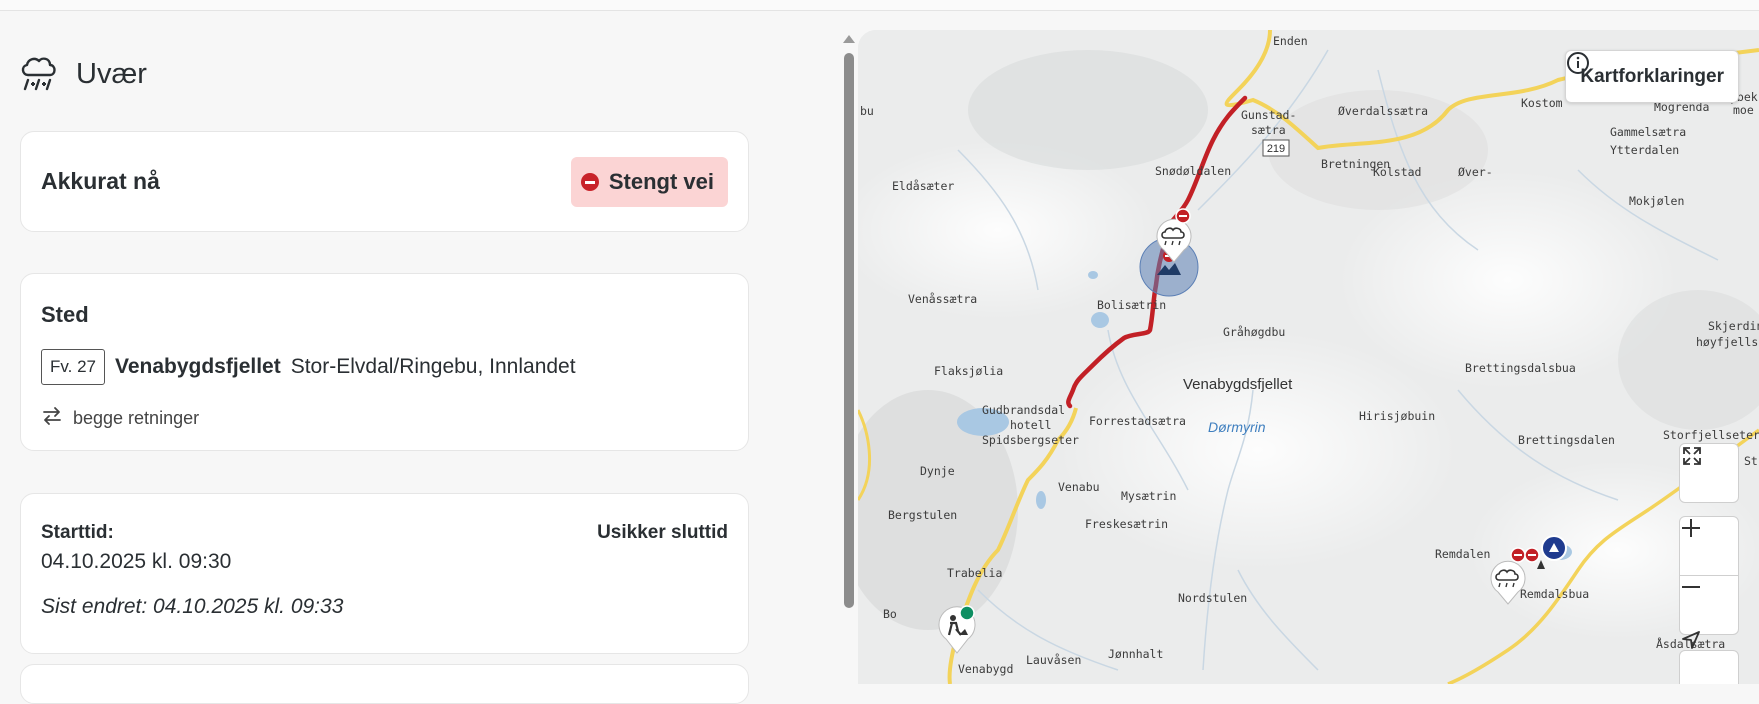 This screenshot has width=1759, height=704. Describe the element at coordinates (969, 371) in the screenshot. I see `map-label: Flaksjølia` at that location.